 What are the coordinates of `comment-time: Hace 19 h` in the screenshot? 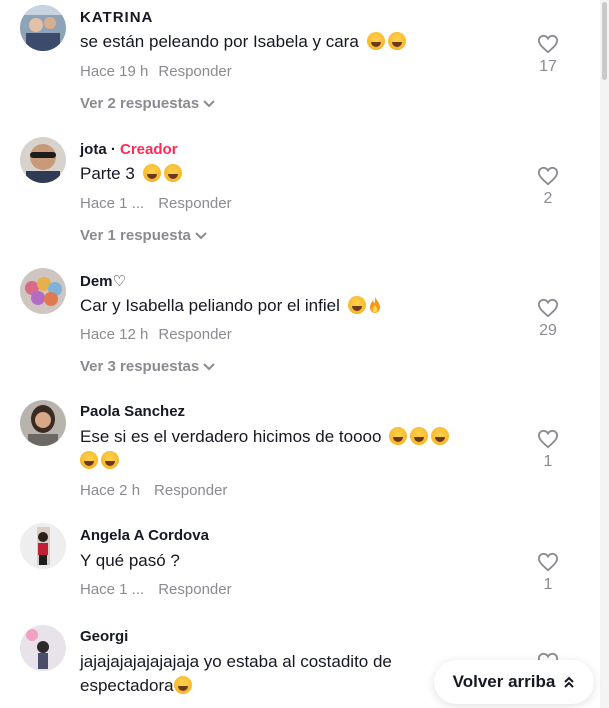 It's located at (114, 71).